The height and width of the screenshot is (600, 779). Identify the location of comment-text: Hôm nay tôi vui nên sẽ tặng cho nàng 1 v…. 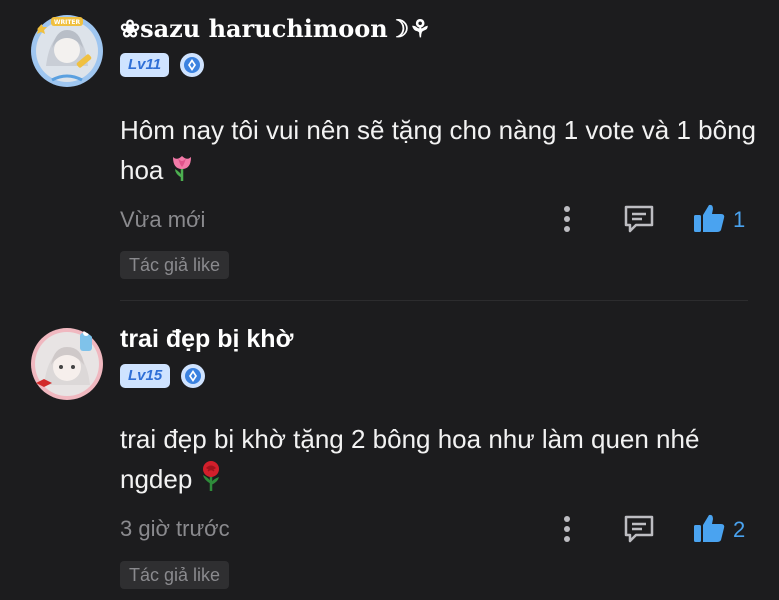
(440, 151).